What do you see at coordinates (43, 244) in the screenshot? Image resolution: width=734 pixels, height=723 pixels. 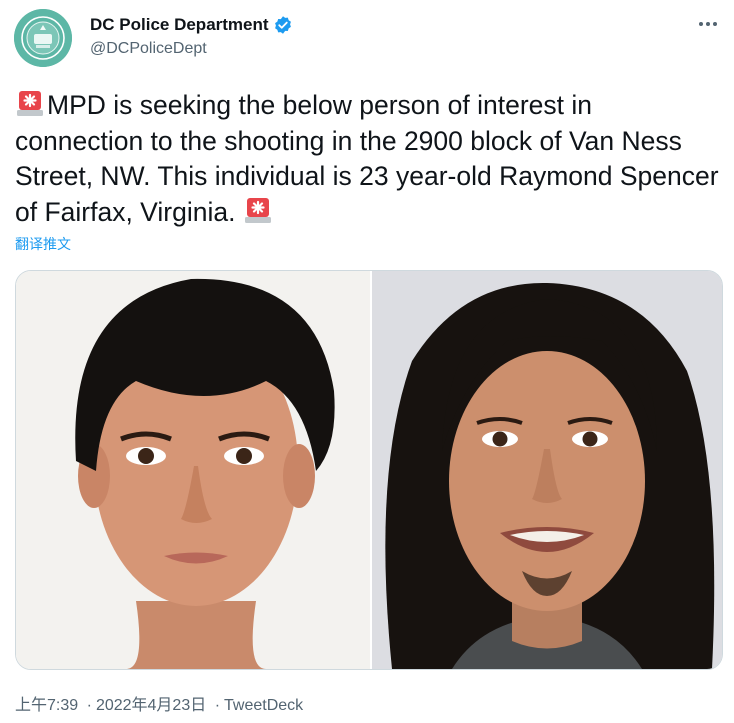 I see `translate-tweet-link: 翻译推文` at bounding box center [43, 244].